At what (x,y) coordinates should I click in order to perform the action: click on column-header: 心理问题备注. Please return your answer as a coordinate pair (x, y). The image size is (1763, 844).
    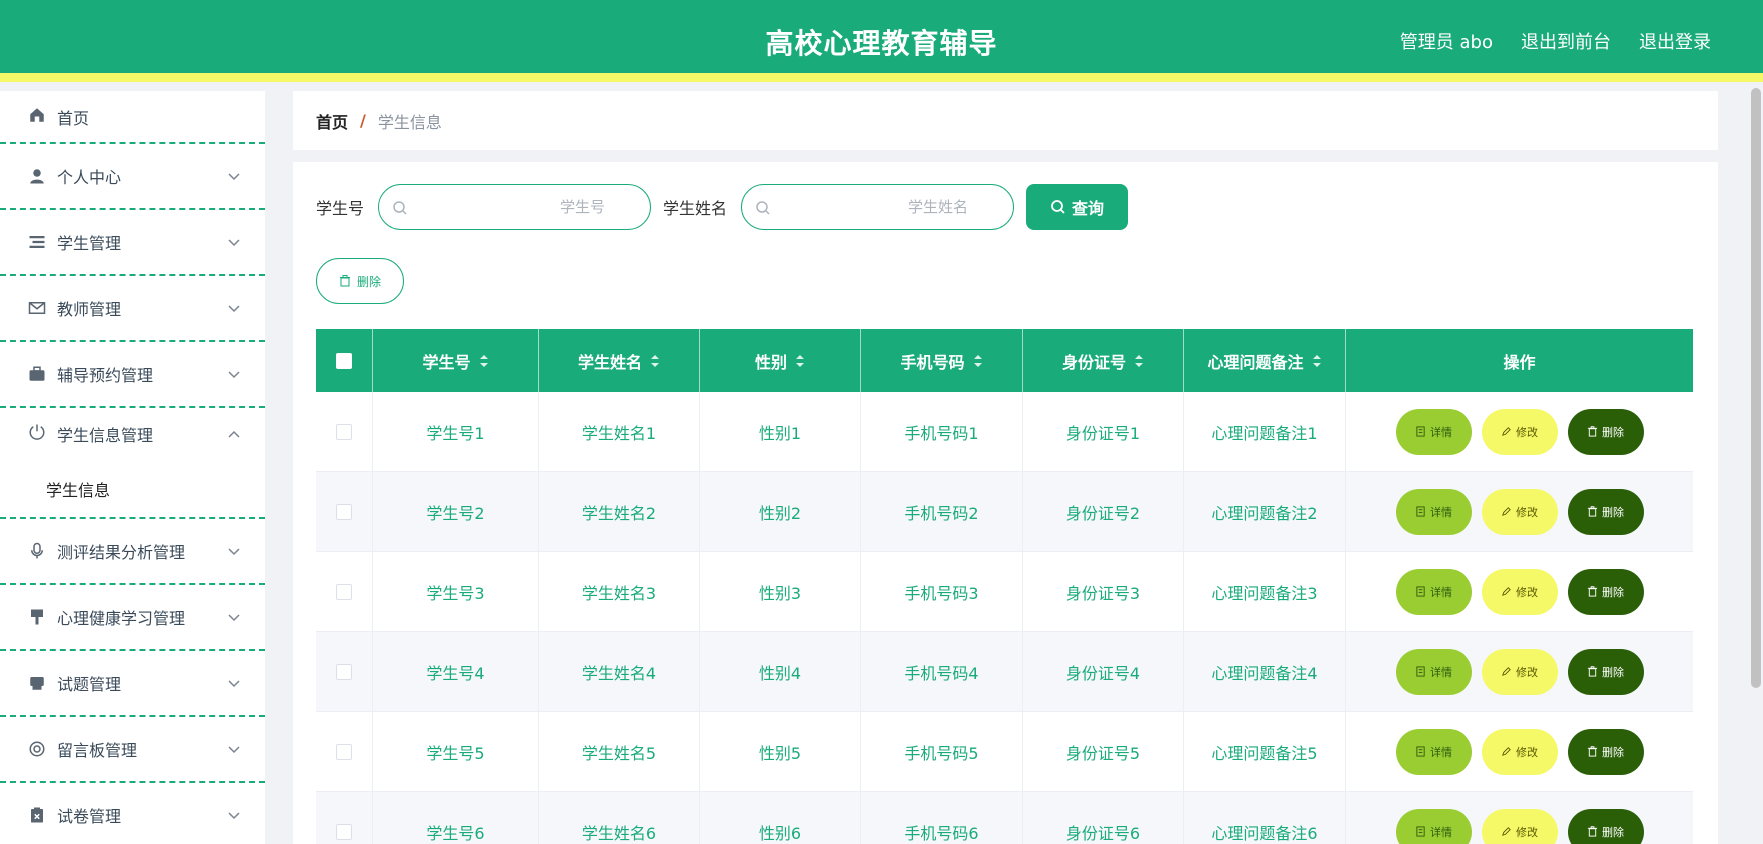
    Looking at the image, I should click on (1265, 360).